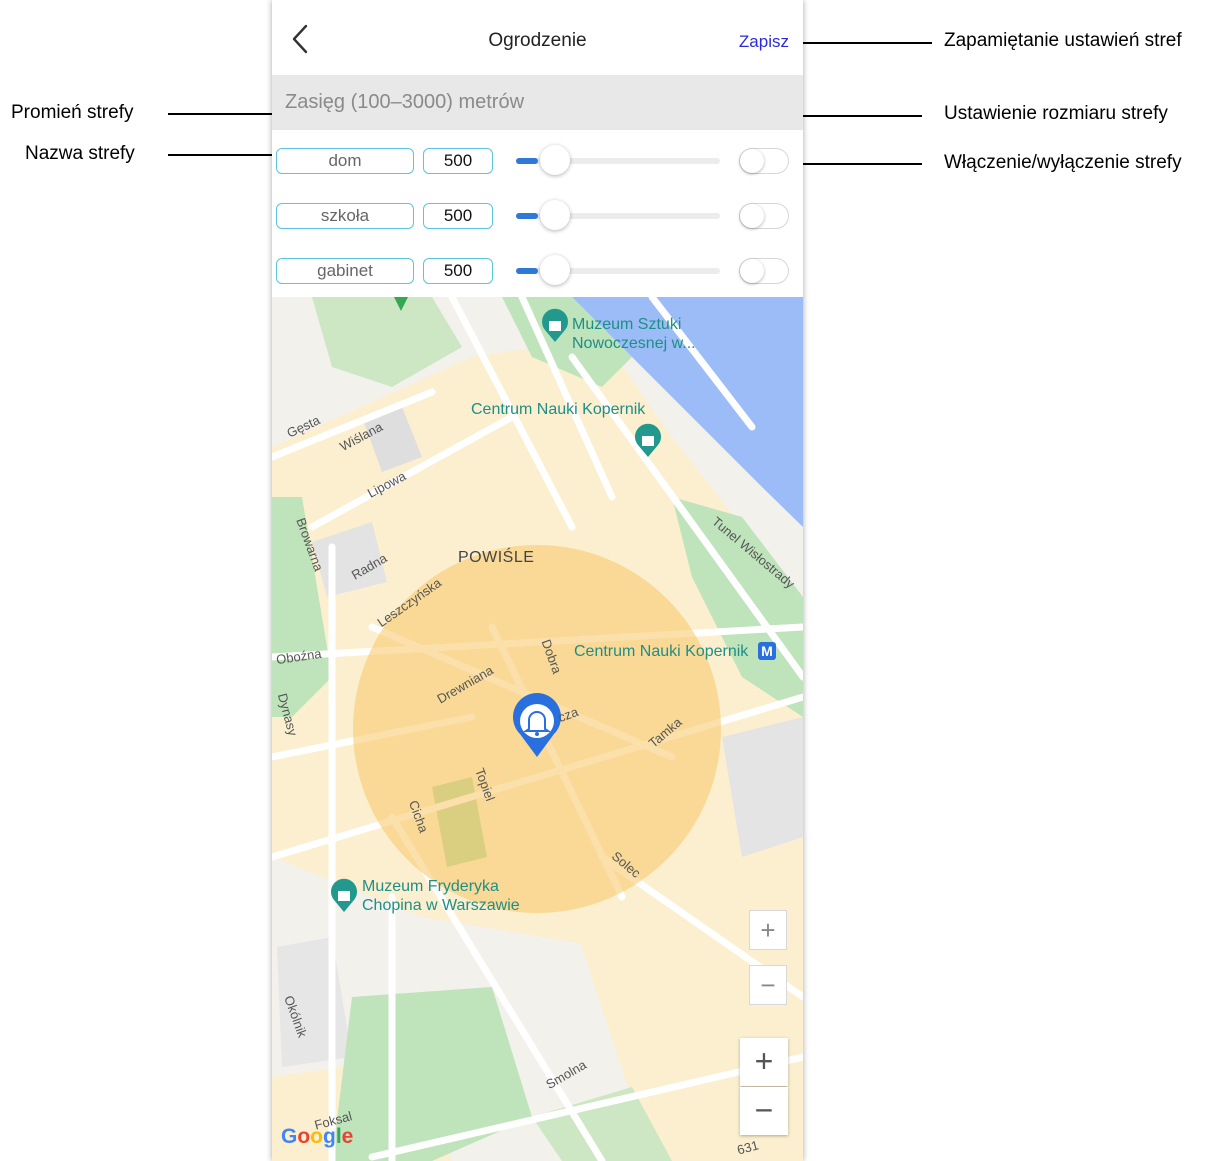 The width and height of the screenshot is (1214, 1161). What do you see at coordinates (432, 1074) in the screenshot?
I see `park-area` at bounding box center [432, 1074].